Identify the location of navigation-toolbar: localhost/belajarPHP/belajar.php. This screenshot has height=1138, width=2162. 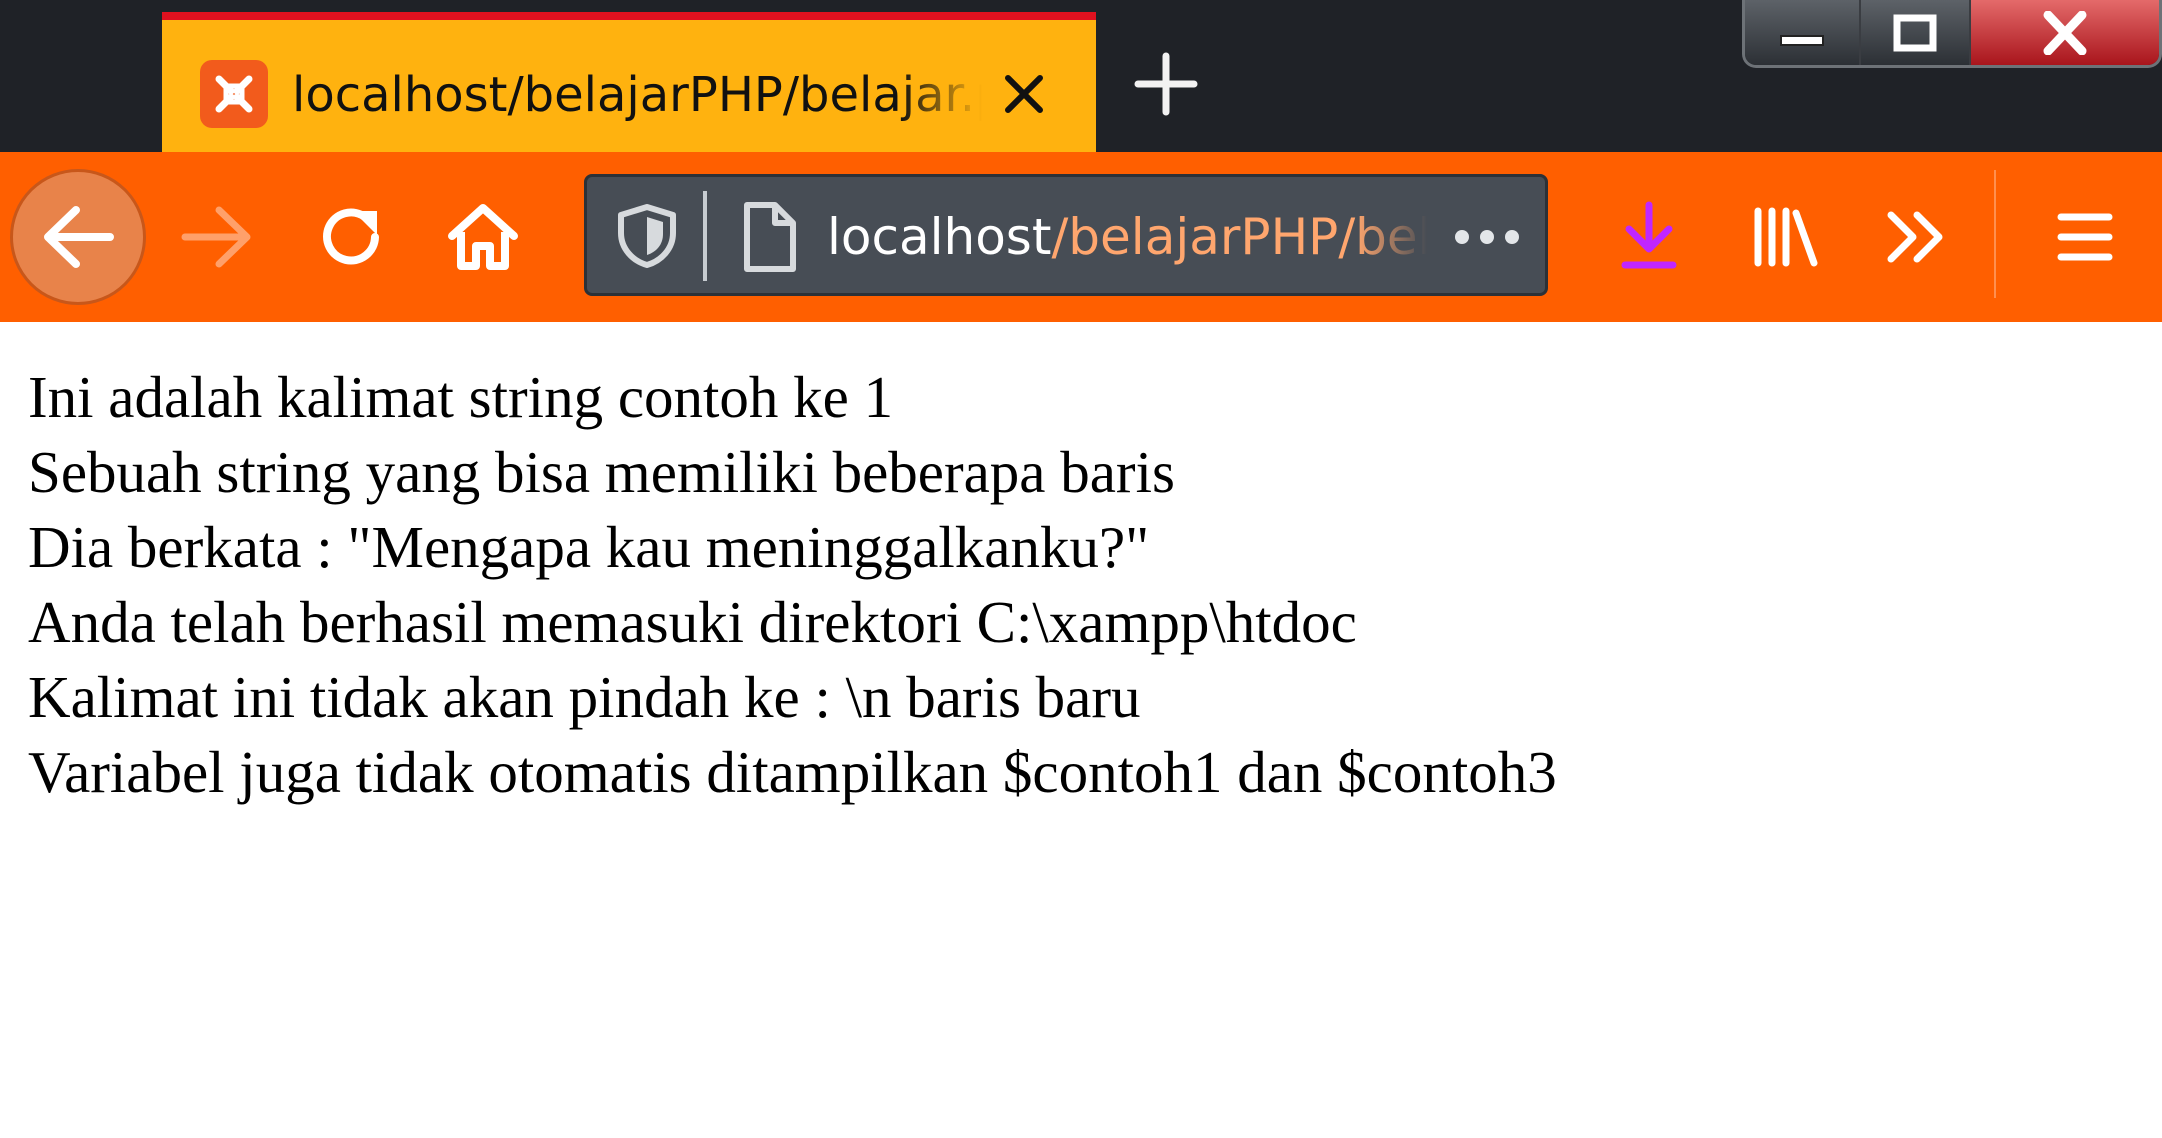
(1081, 237).